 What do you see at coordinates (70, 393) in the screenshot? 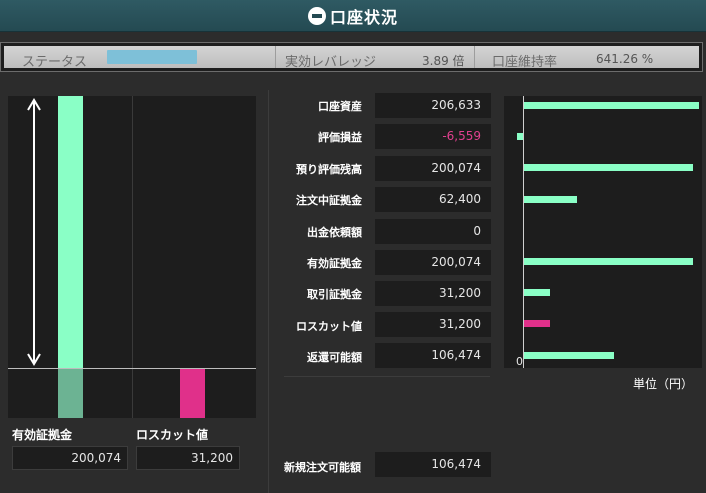
I see `effective-margin-bar-lower` at bounding box center [70, 393].